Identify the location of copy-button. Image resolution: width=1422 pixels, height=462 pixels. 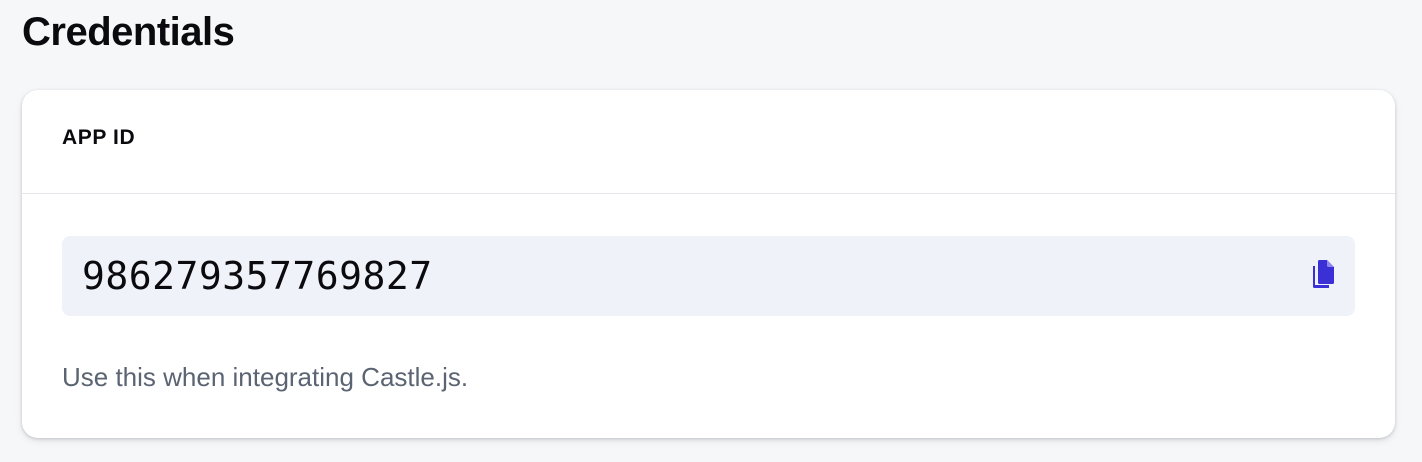
(1323, 276).